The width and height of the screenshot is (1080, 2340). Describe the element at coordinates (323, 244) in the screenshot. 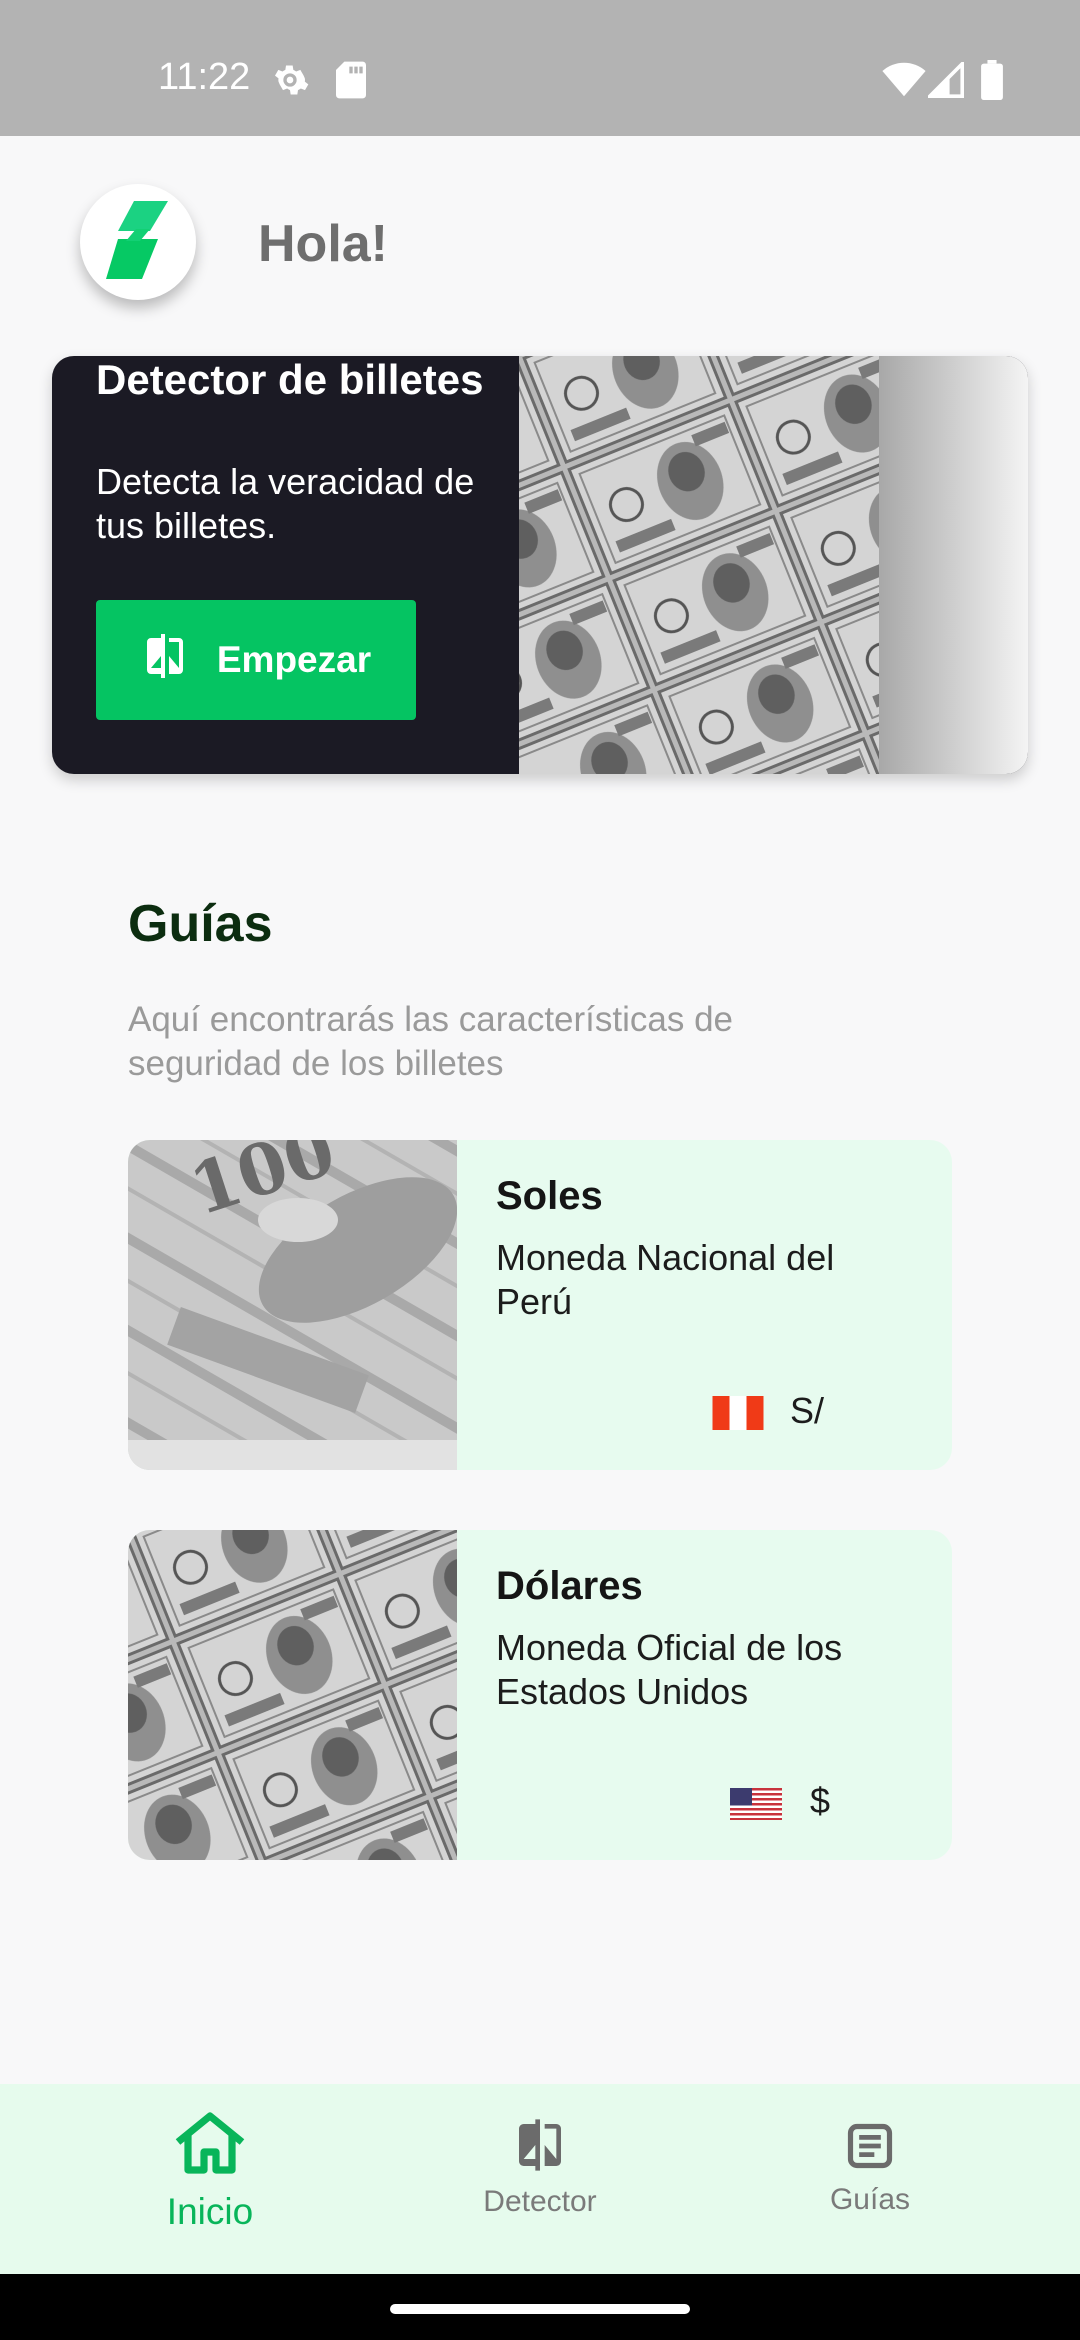

I see `greeting-text: Hola!` at that location.